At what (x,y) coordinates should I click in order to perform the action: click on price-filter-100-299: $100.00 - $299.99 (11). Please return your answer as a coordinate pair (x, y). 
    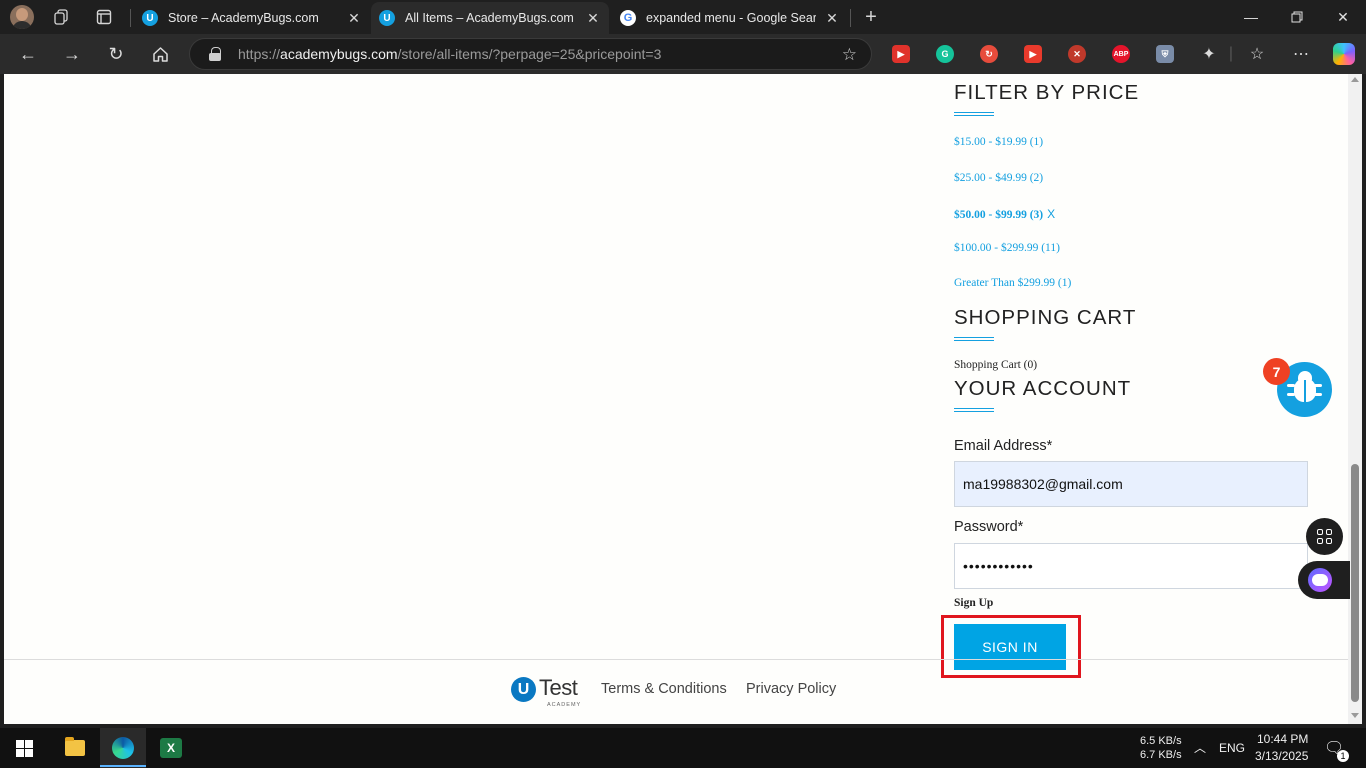
    Looking at the image, I should click on (1007, 248).